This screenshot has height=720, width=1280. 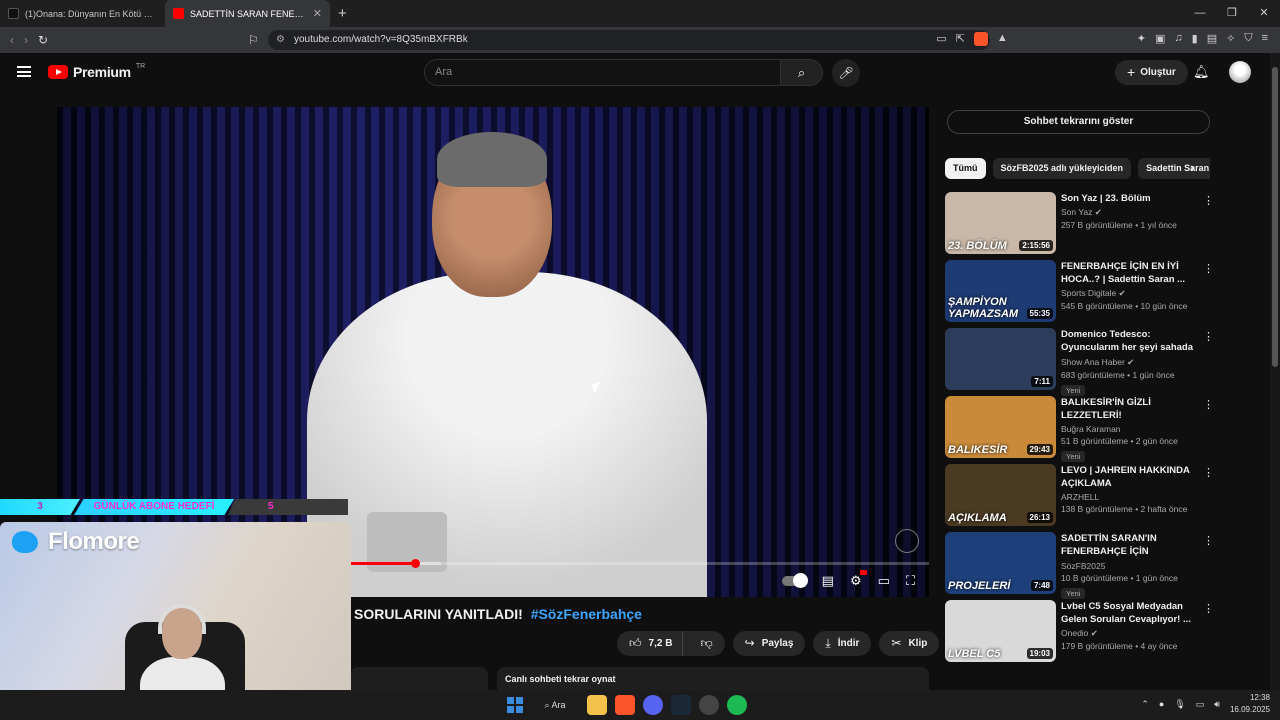 What do you see at coordinates (1275, 371) in the screenshot?
I see `page-scrollbar` at bounding box center [1275, 371].